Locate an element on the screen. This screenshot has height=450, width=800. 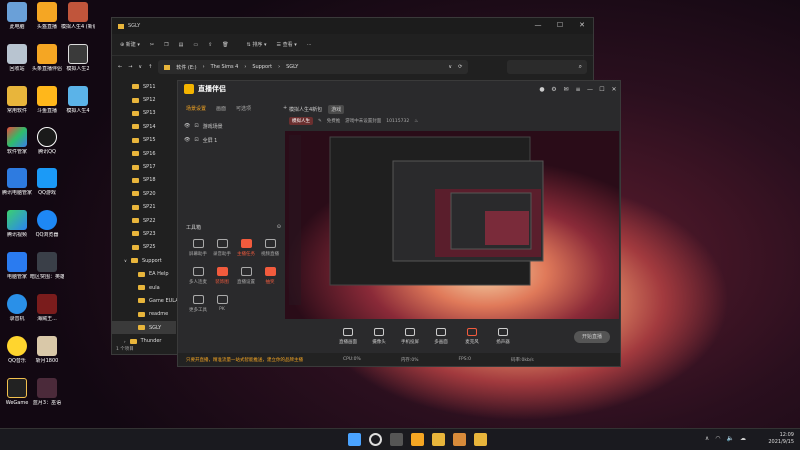
nav-folder: SP14 is located at coordinates (144, 126).